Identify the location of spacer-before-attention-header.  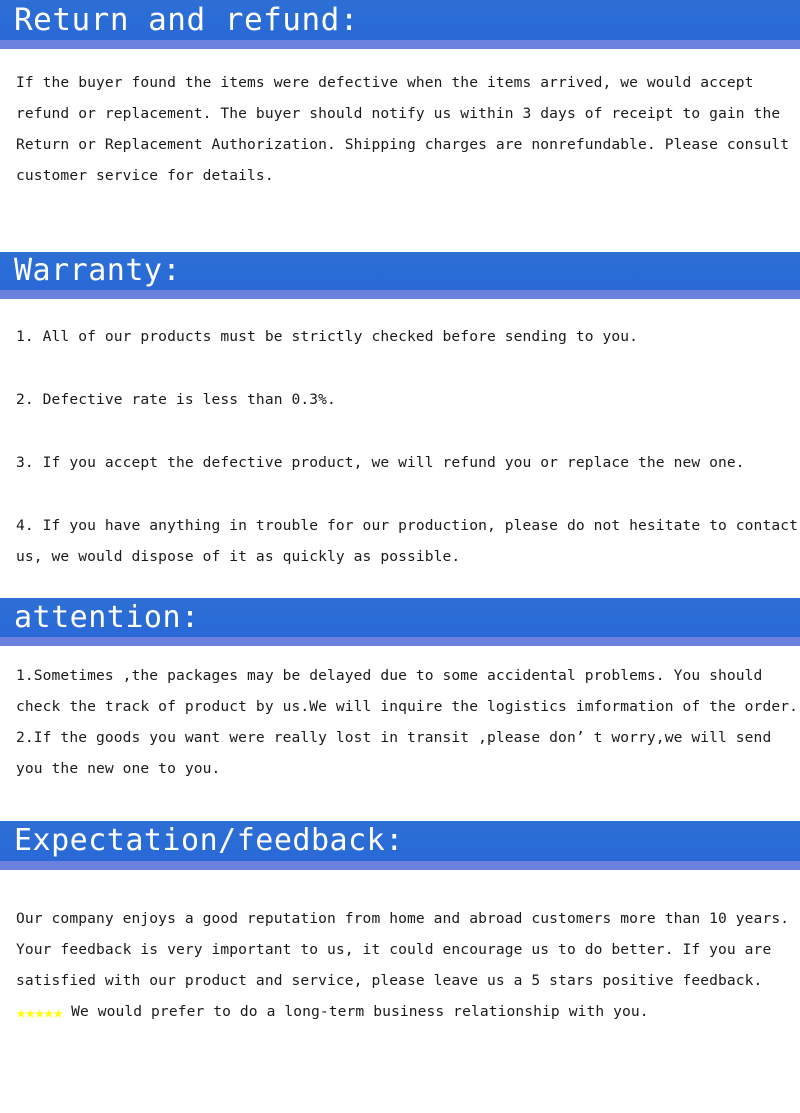
(400, 585).